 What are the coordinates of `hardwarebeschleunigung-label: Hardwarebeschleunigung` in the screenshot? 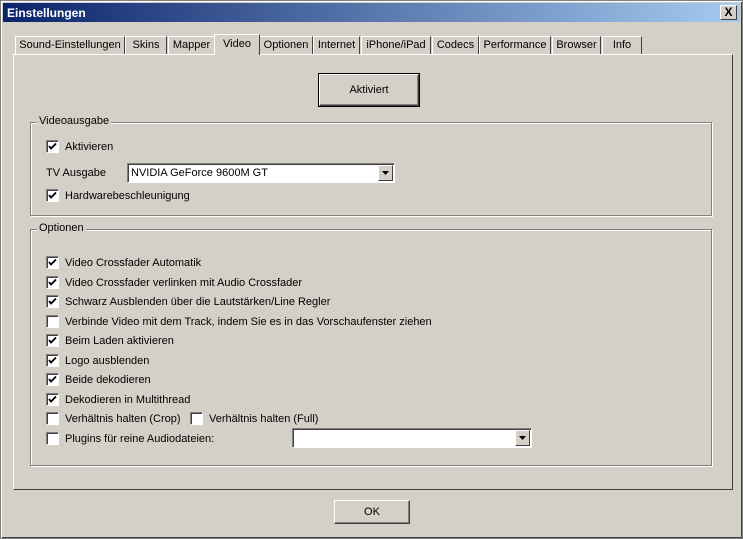 It's located at (127, 195).